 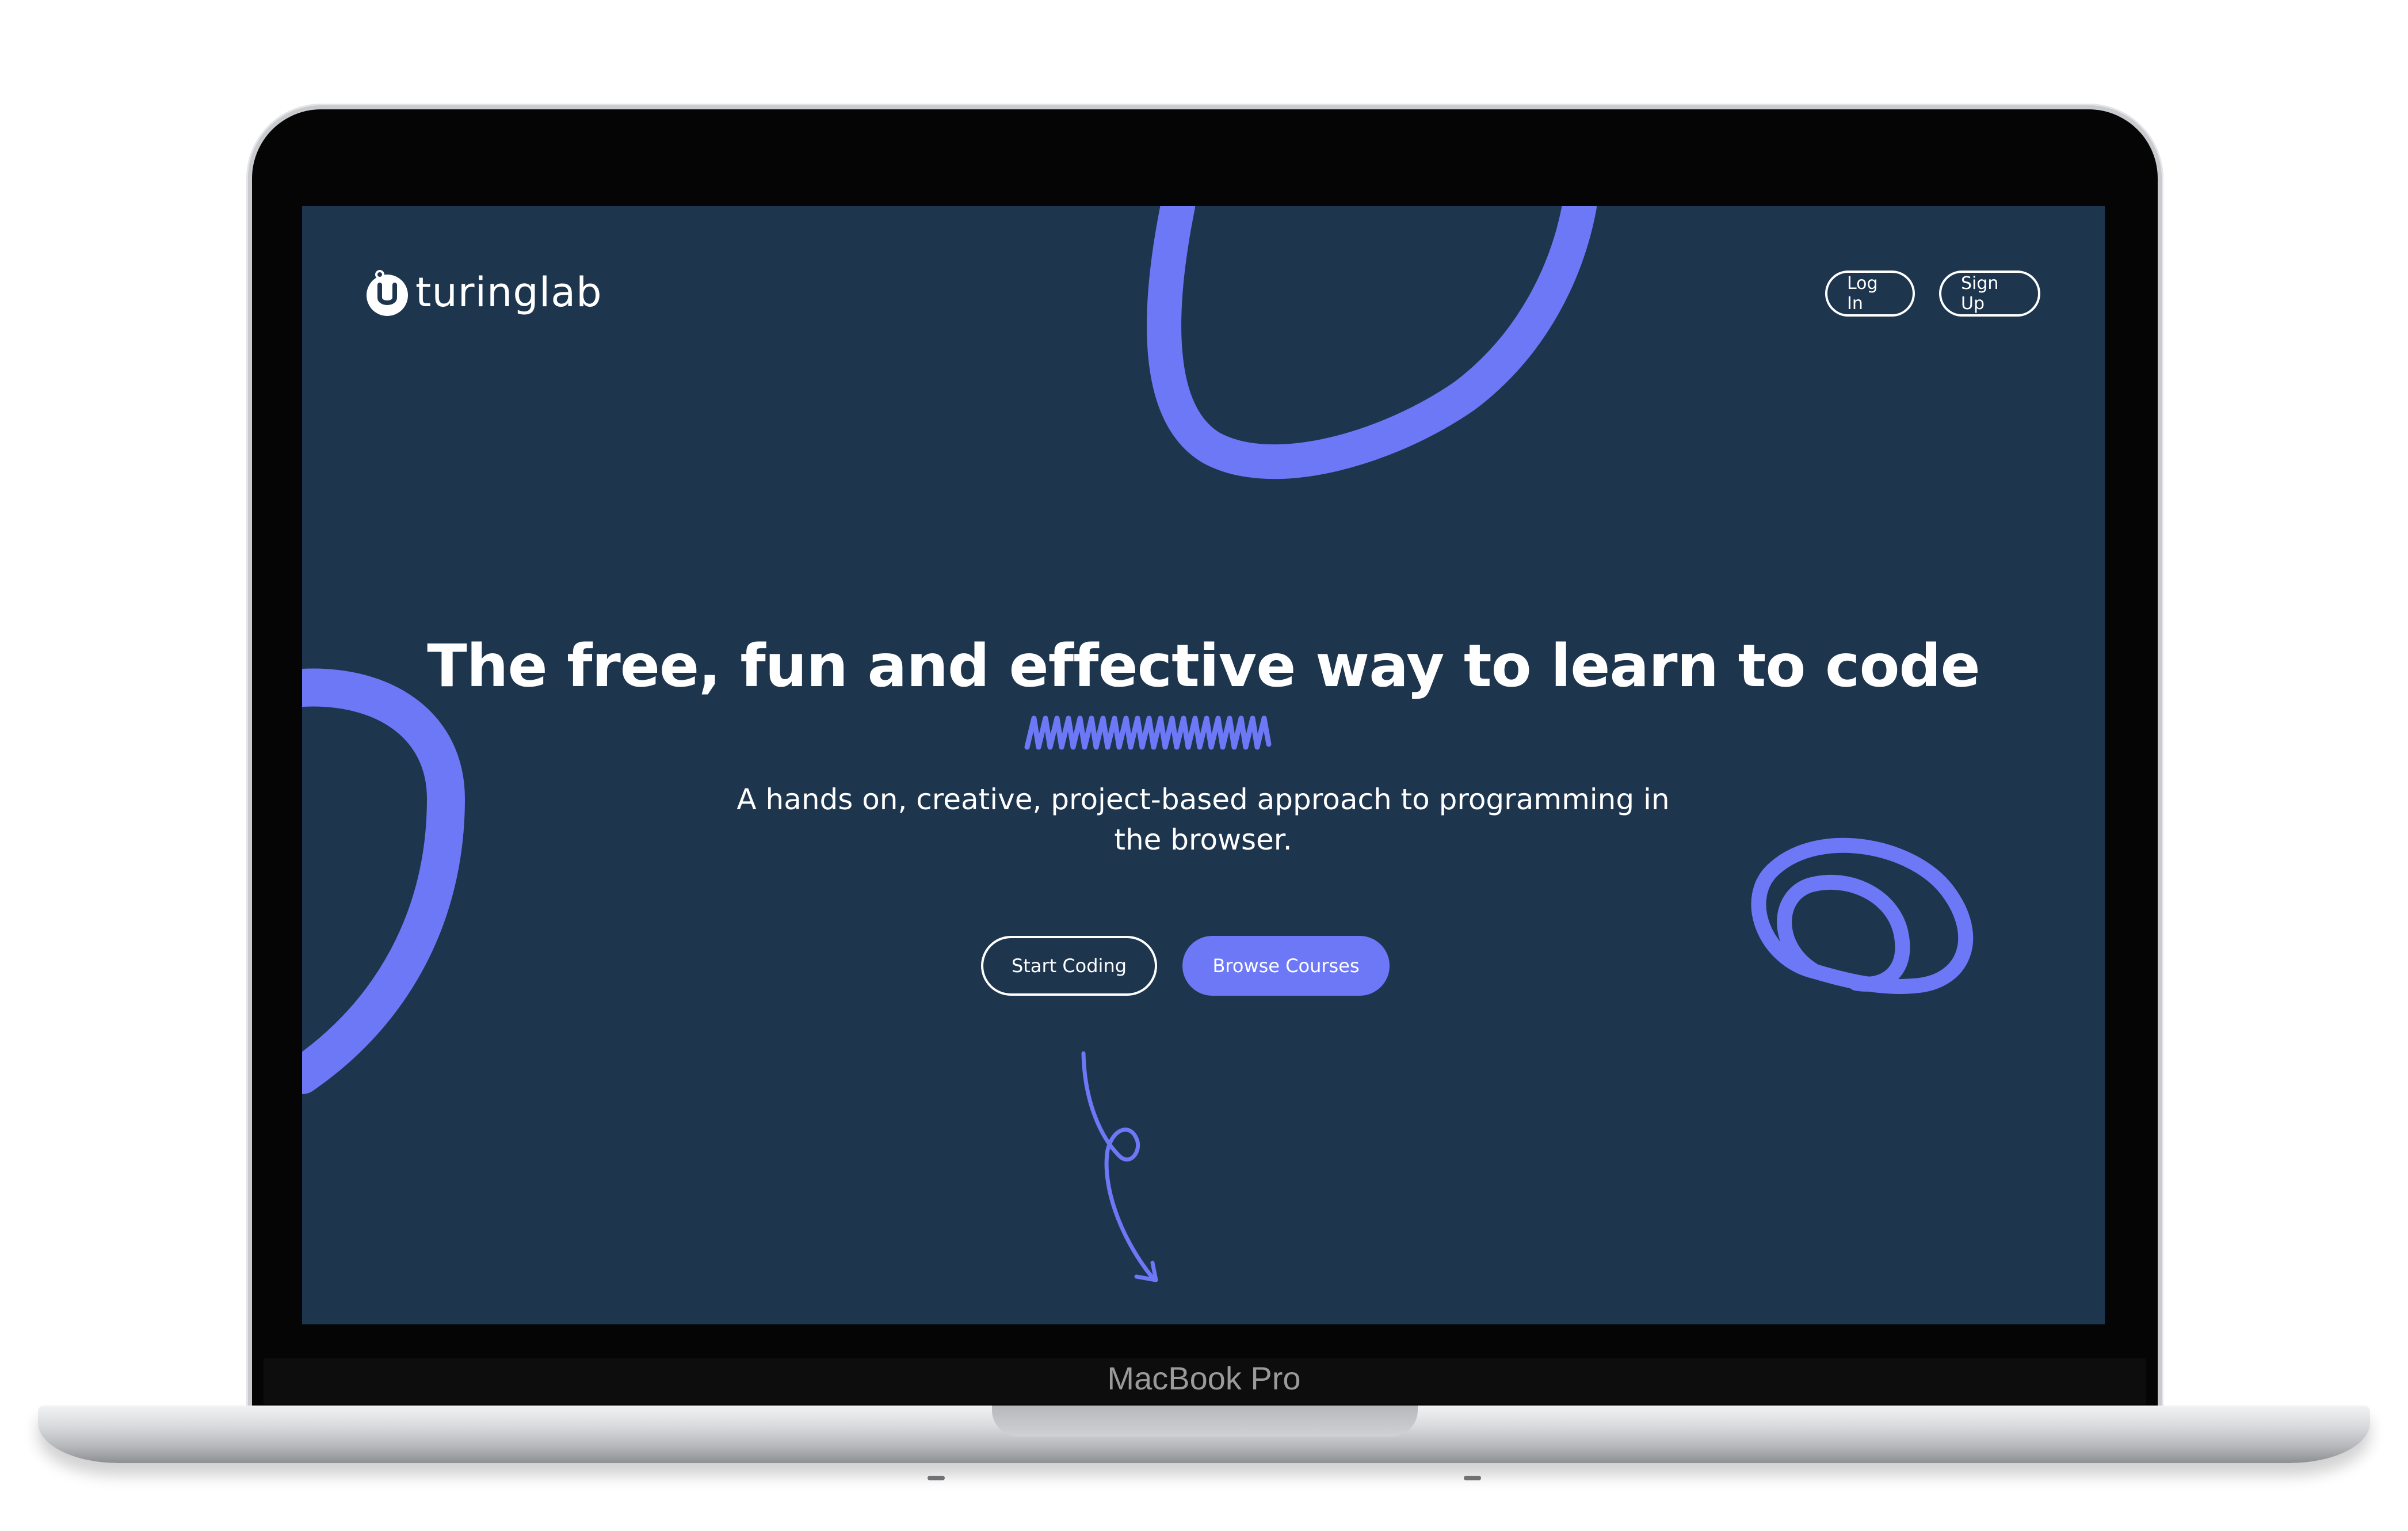 What do you see at coordinates (1843, 933) in the screenshot?
I see `right-circle-inner` at bounding box center [1843, 933].